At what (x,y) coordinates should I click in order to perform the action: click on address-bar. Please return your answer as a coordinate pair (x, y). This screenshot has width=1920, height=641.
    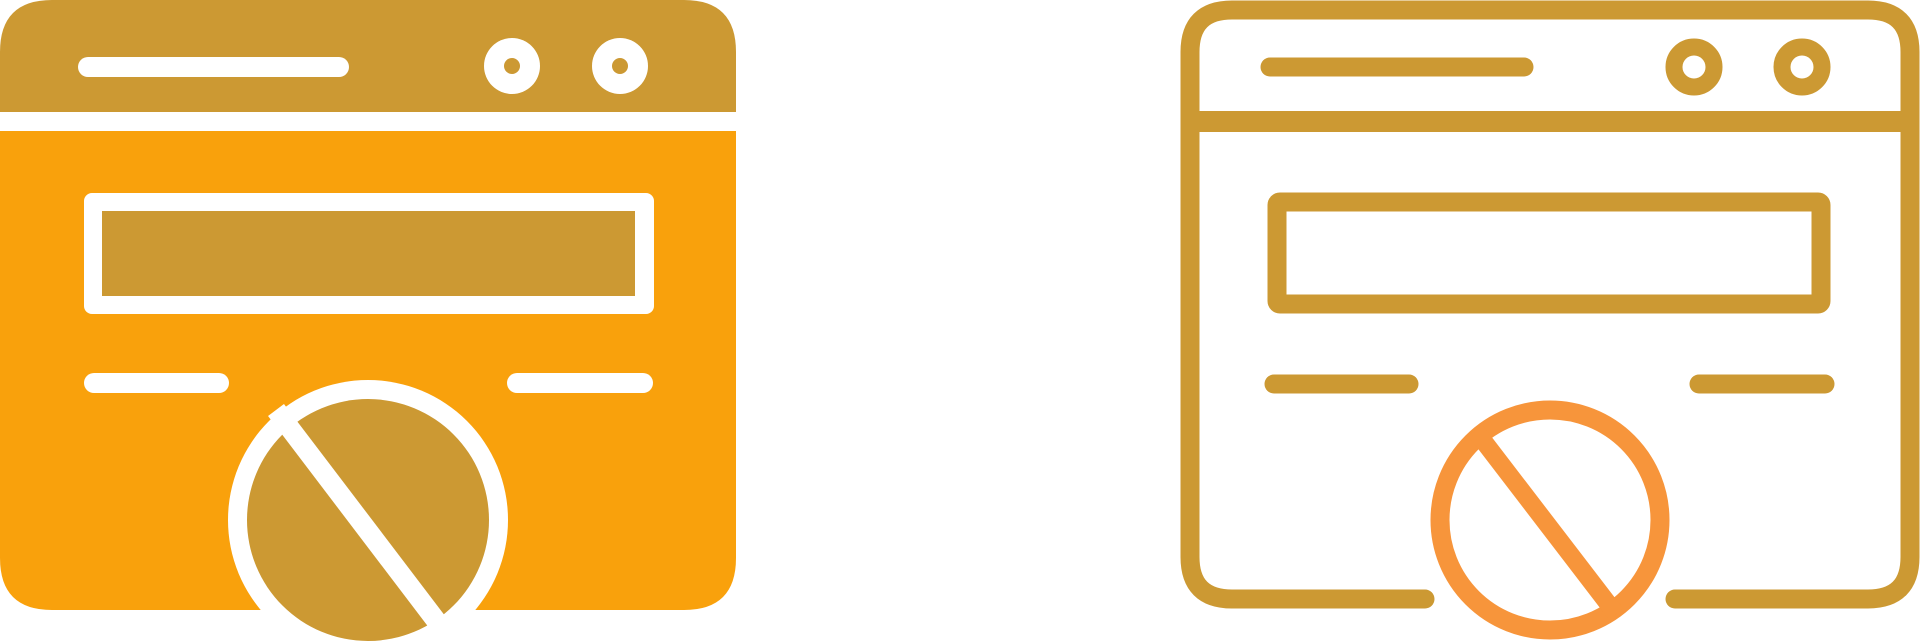
    Looking at the image, I should click on (213, 67).